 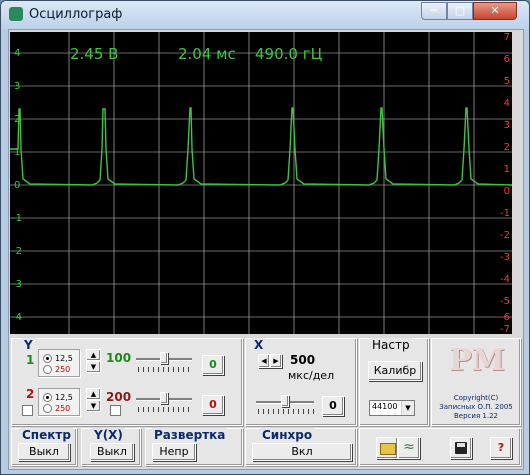 What do you see at coordinates (395, 371) in the screenshot?
I see `calibrate-button: Калибр` at bounding box center [395, 371].